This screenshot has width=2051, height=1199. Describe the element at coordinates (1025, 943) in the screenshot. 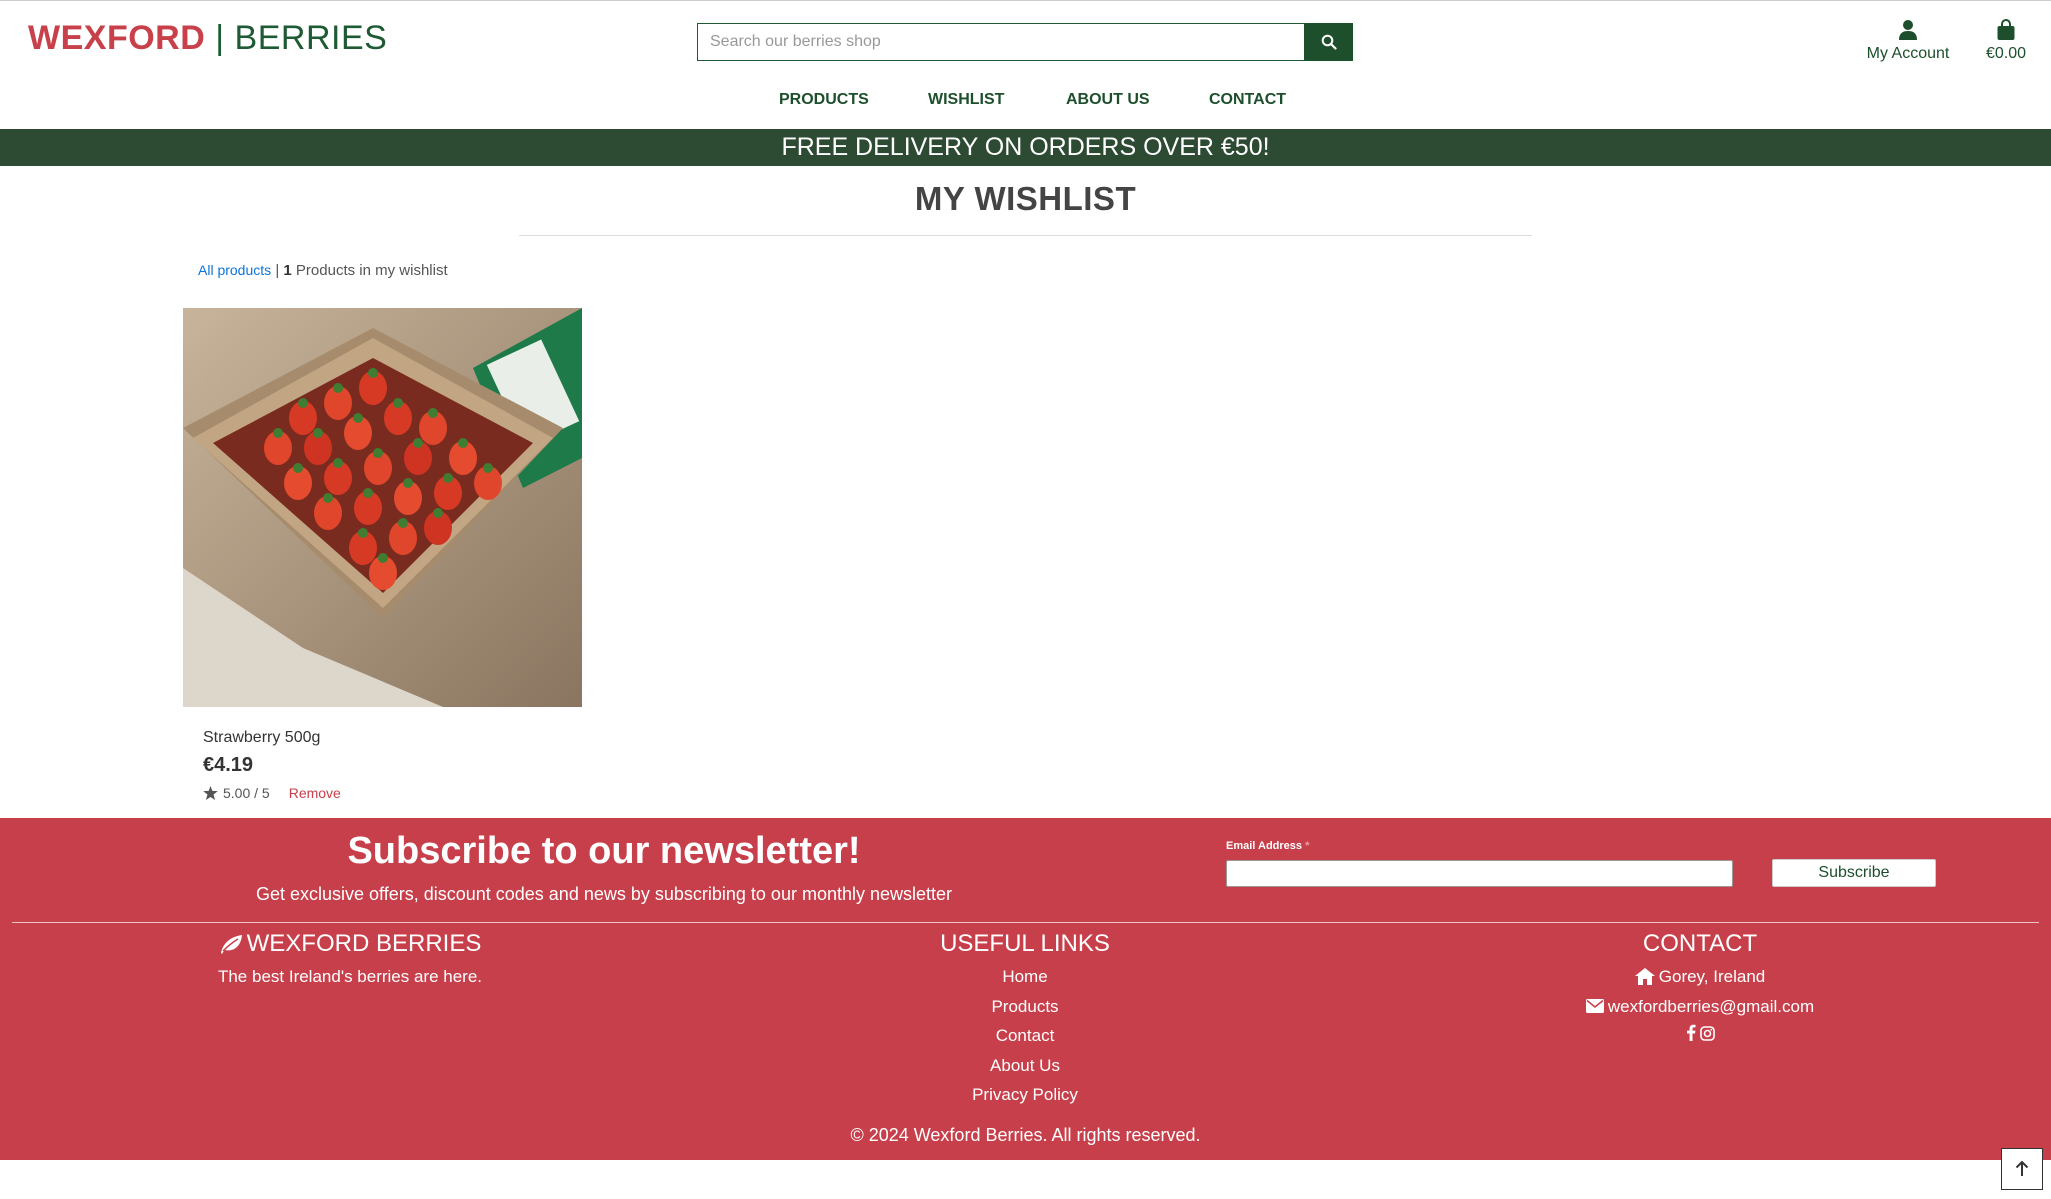

I see `useful-links-heading: USEFUL LINKS` at that location.